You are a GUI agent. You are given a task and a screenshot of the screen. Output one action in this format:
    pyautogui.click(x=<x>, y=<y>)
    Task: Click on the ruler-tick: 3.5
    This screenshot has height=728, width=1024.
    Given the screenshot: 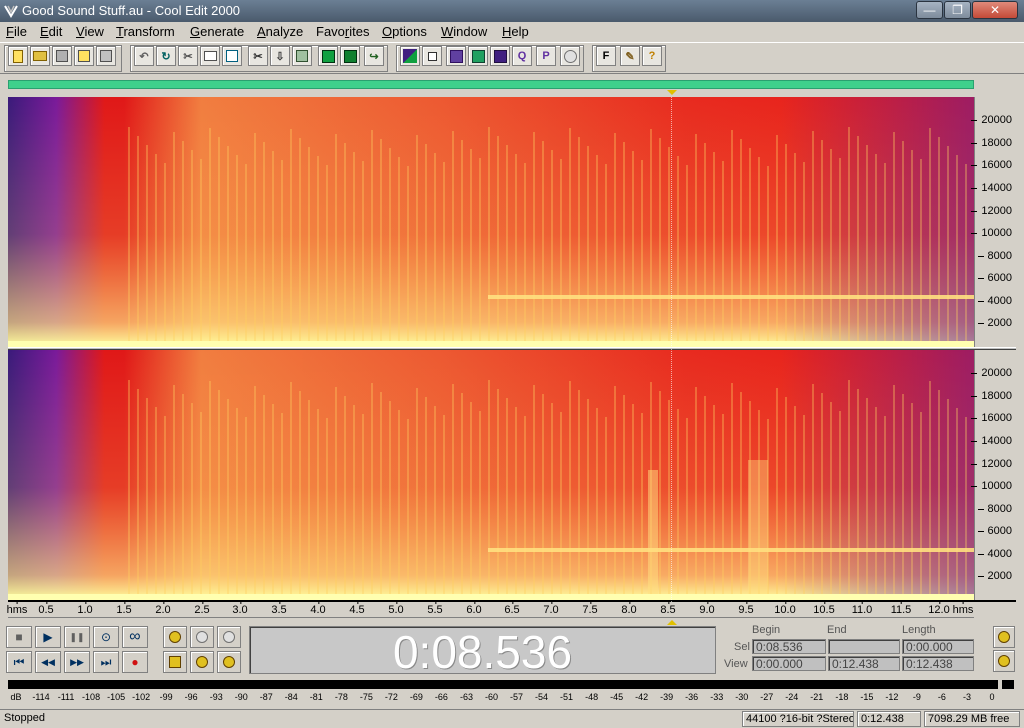 What is the action you would take?
    pyautogui.click(x=279, y=608)
    